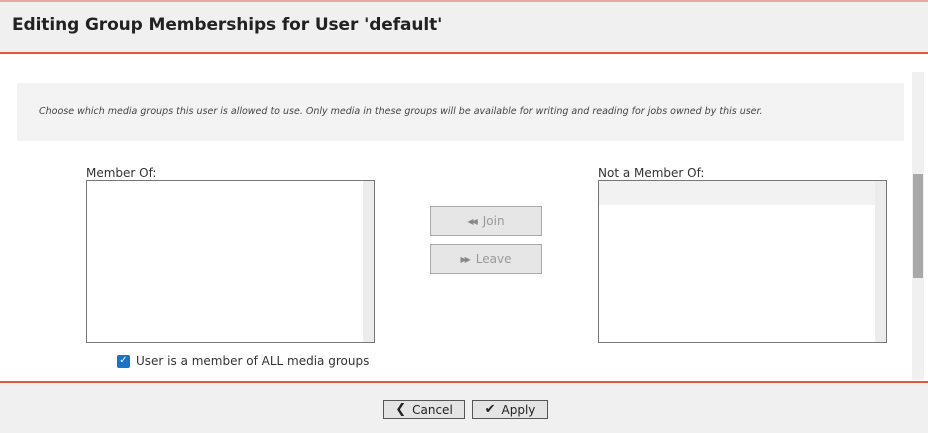  I want to click on leave-button-label: Leave, so click(493, 259).